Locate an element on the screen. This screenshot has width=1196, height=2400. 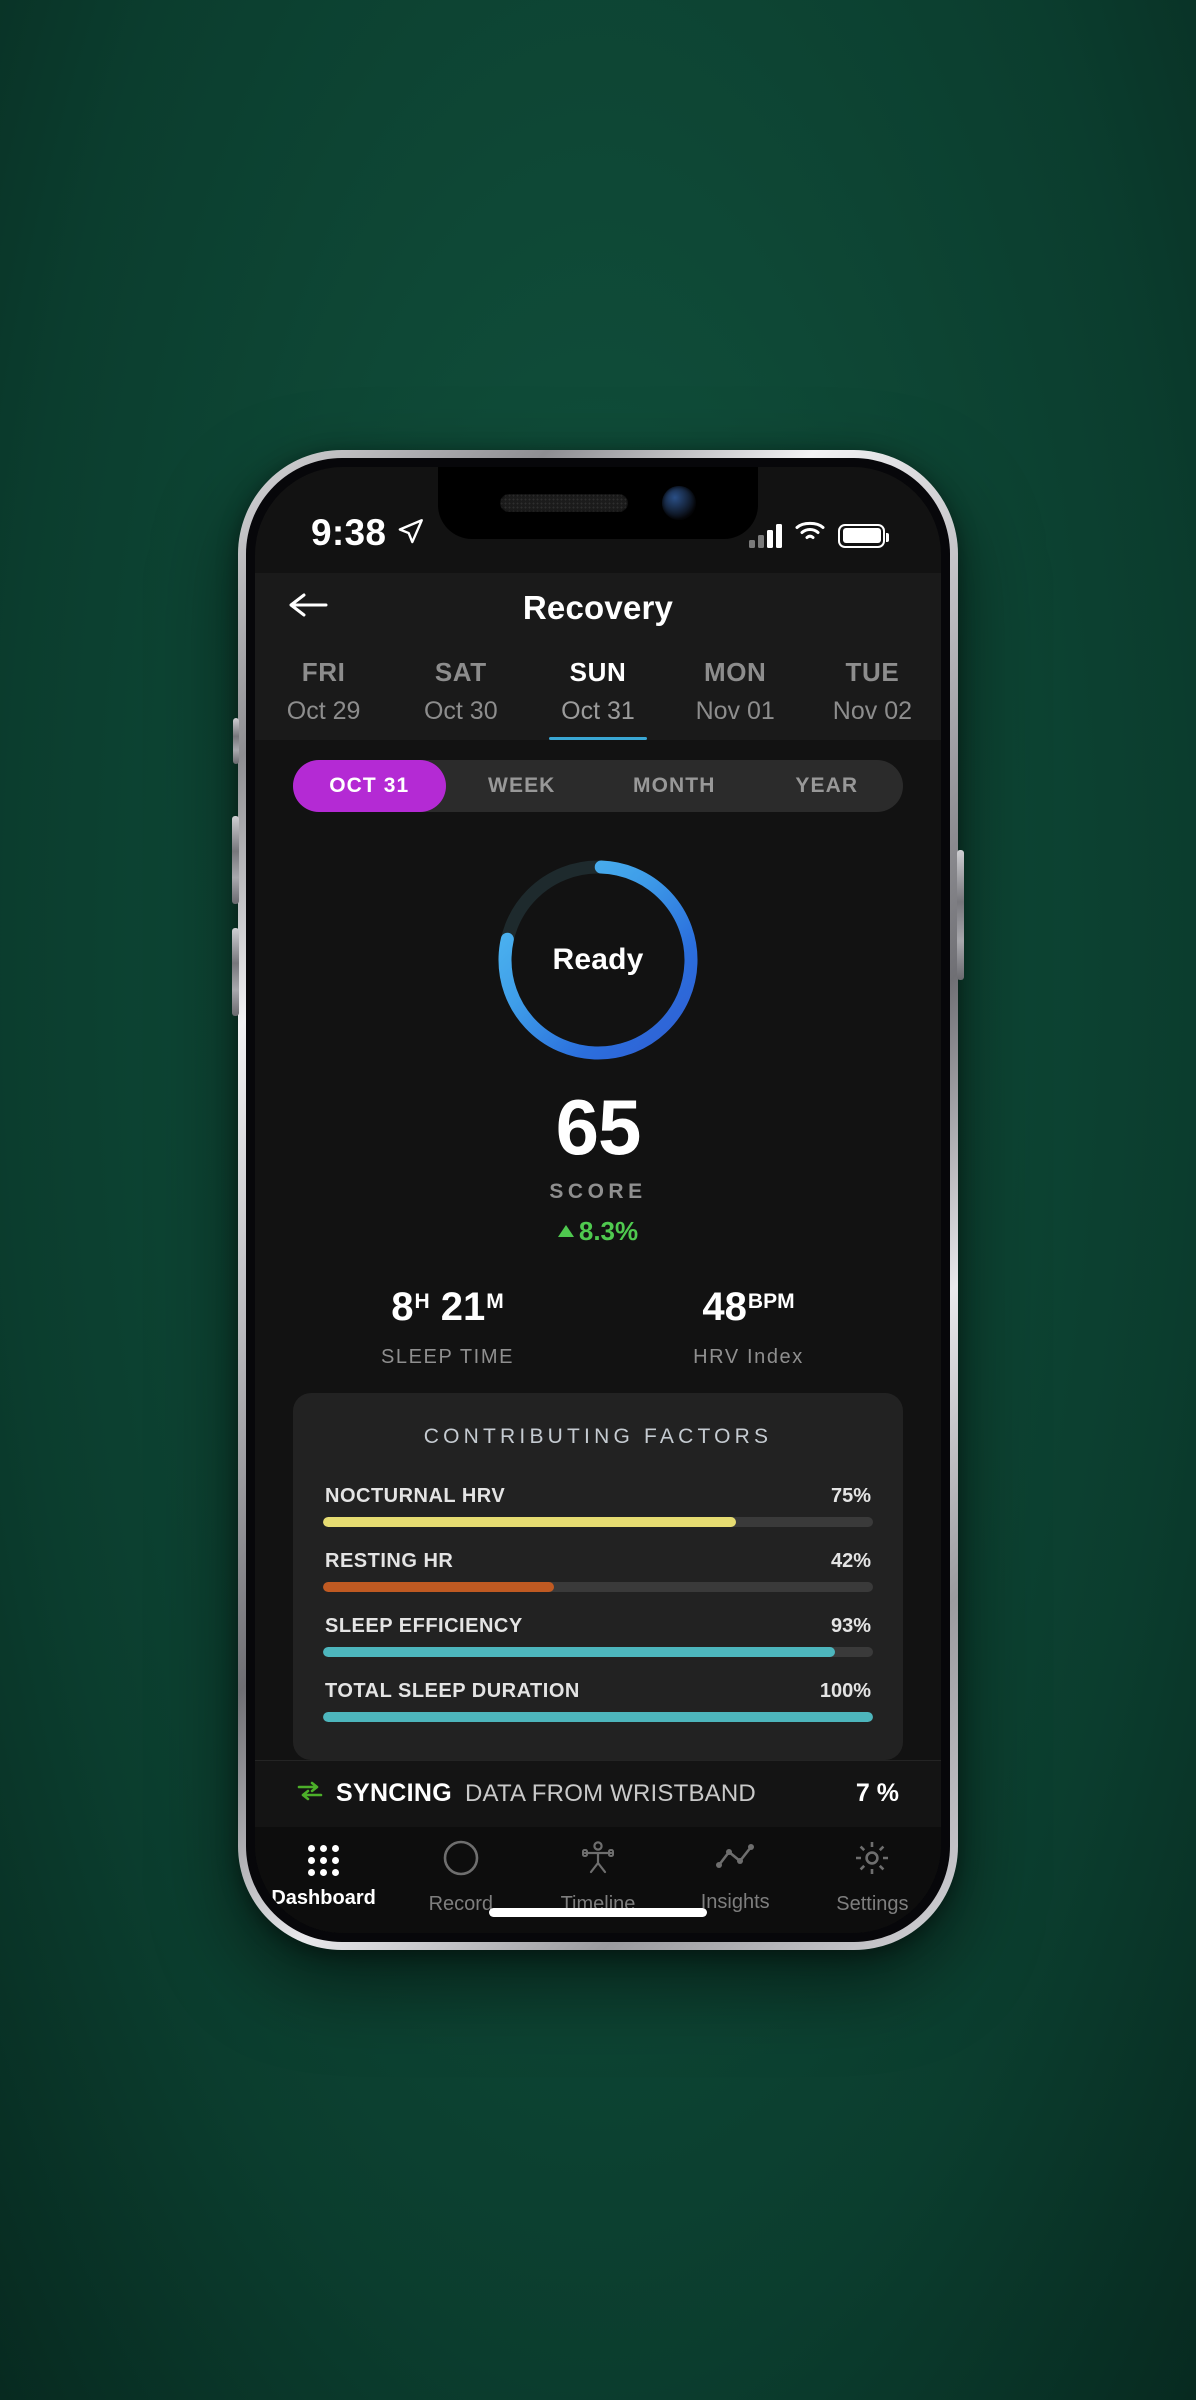
stat-label: HRV Index is located at coordinates (748, 1356).